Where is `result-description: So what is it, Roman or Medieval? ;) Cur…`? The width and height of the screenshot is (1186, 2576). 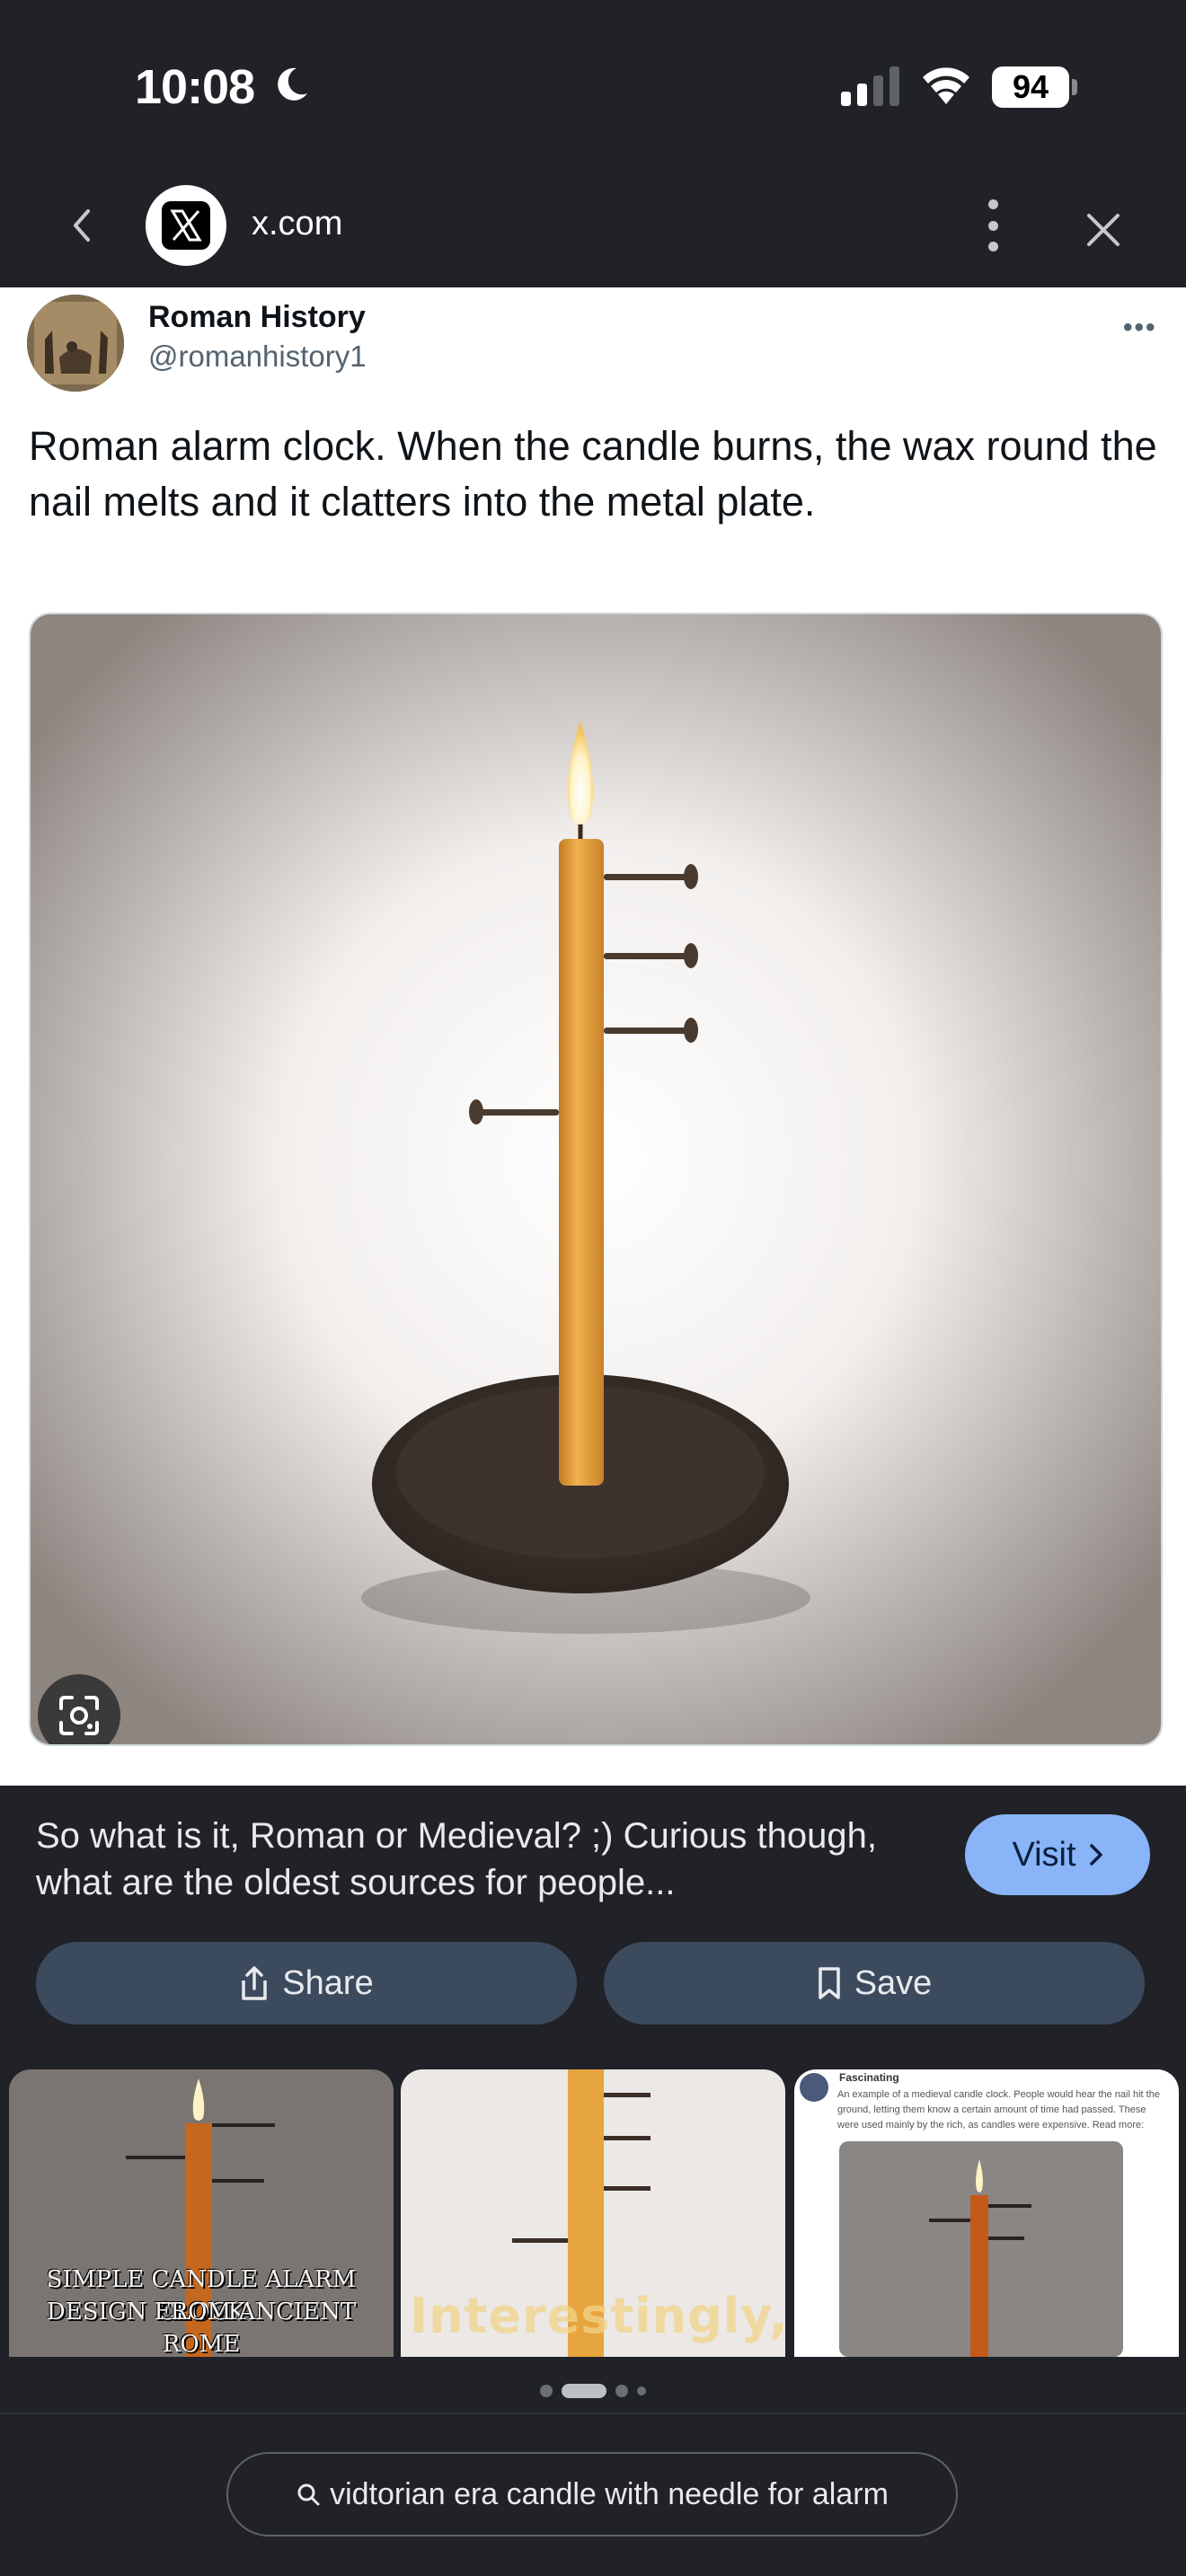 result-description: So what is it, Roman or Medieval? ;) Cur… is located at coordinates (456, 1859).